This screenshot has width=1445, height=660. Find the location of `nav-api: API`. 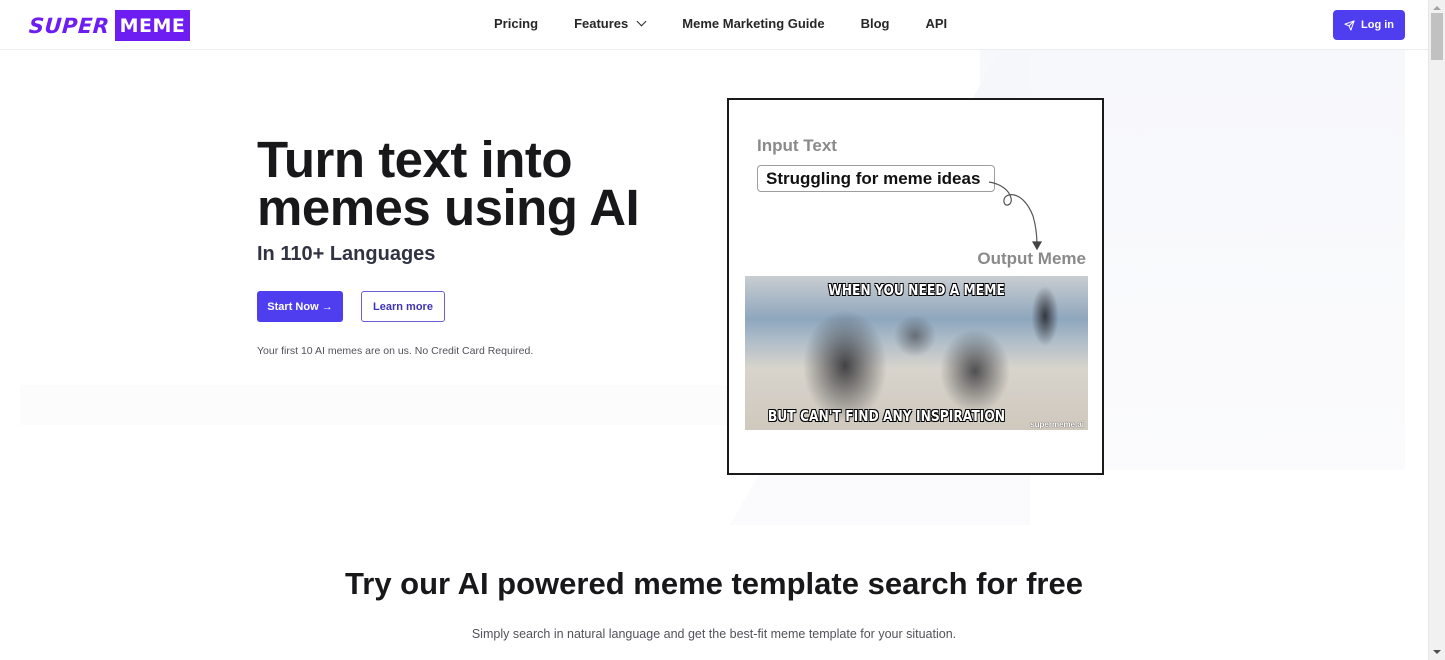

nav-api: API is located at coordinates (936, 23).